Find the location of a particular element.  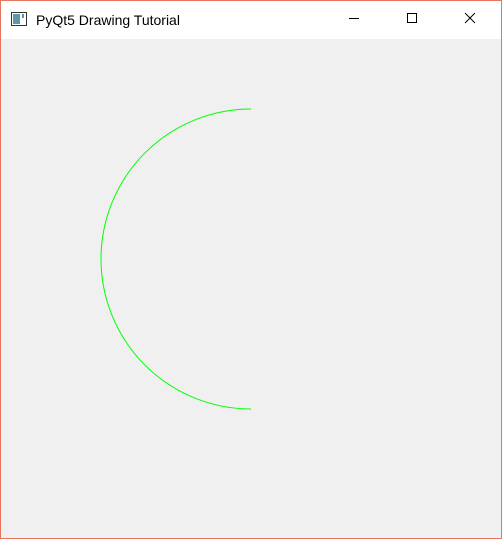

minimize-button is located at coordinates (354, 20).